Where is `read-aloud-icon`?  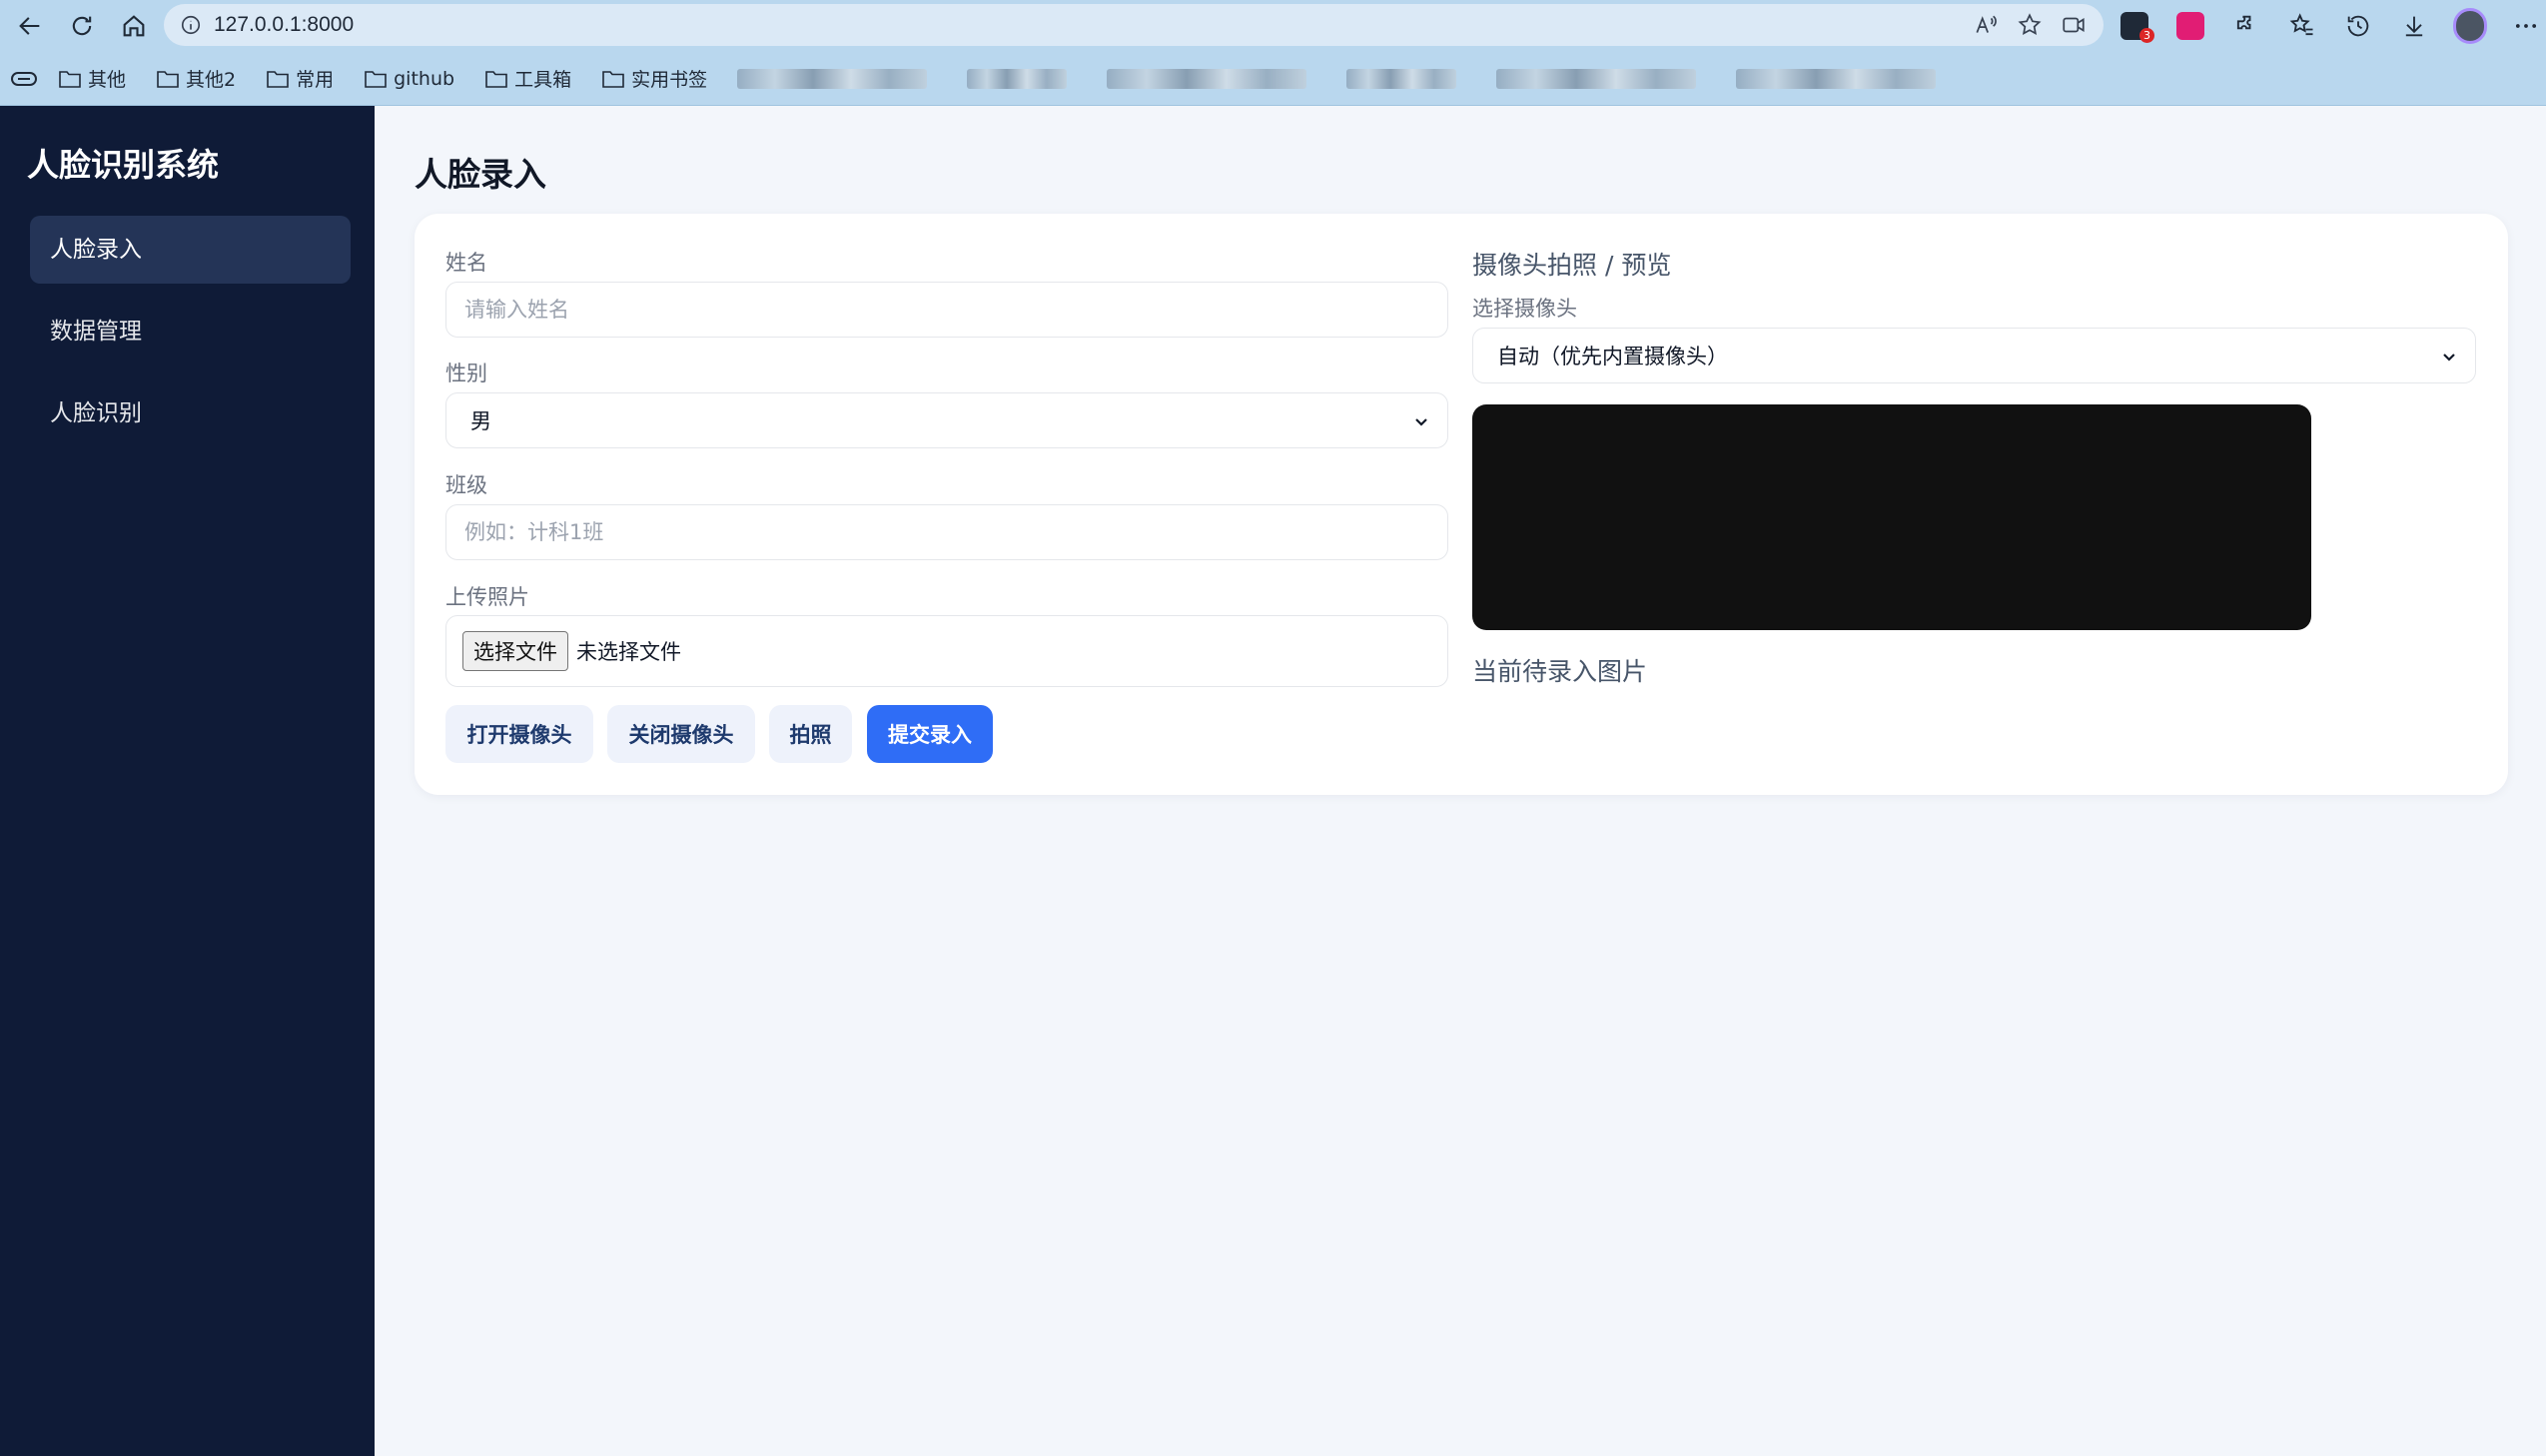 read-aloud-icon is located at coordinates (1986, 25).